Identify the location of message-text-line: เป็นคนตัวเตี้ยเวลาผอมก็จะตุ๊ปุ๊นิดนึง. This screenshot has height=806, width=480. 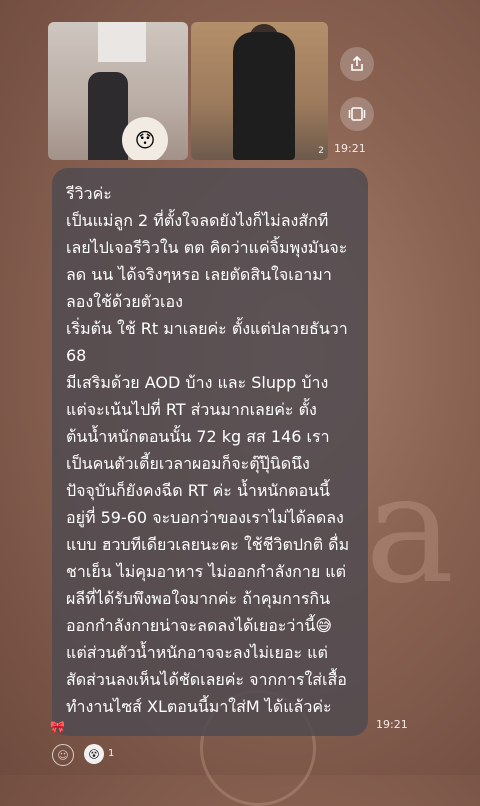
(188, 463).